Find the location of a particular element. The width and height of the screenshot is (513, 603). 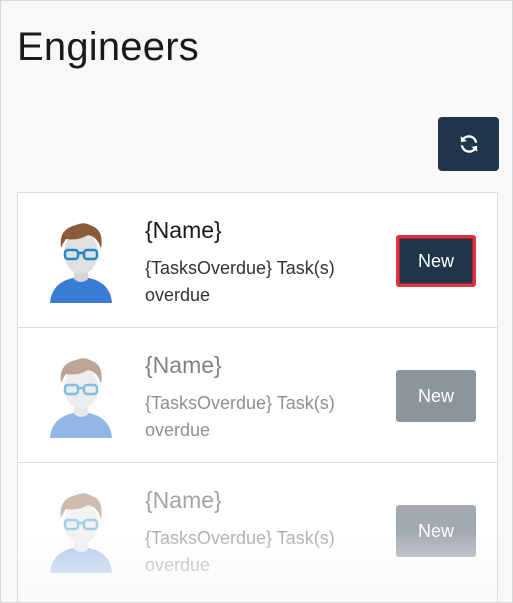

refresh-icon is located at coordinates (468, 144).